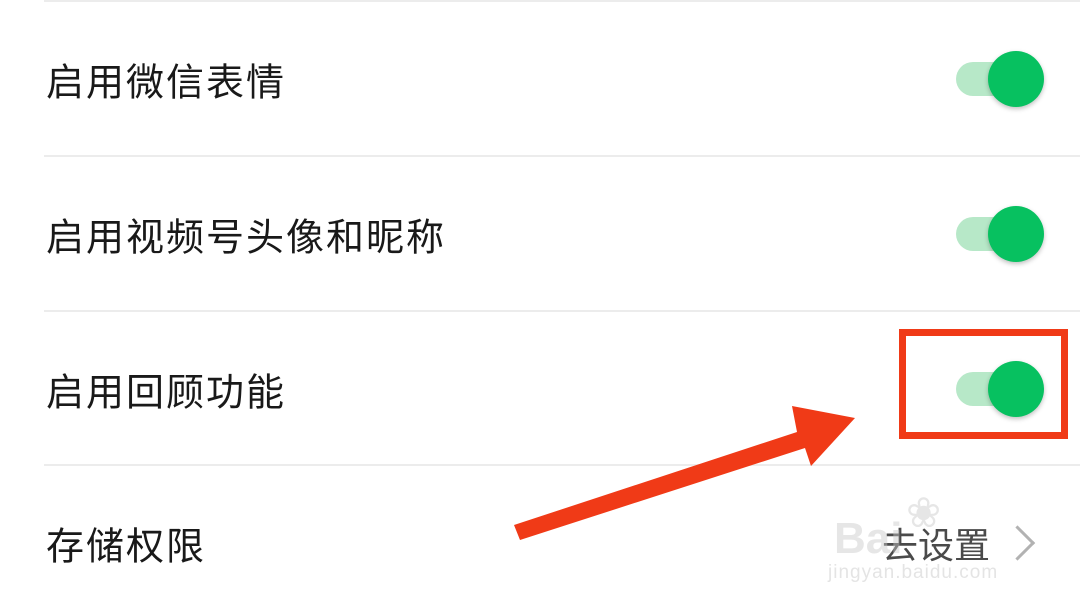 The height and width of the screenshot is (608, 1080). What do you see at coordinates (983, 384) in the screenshot?
I see `annotation-highlight-box` at bounding box center [983, 384].